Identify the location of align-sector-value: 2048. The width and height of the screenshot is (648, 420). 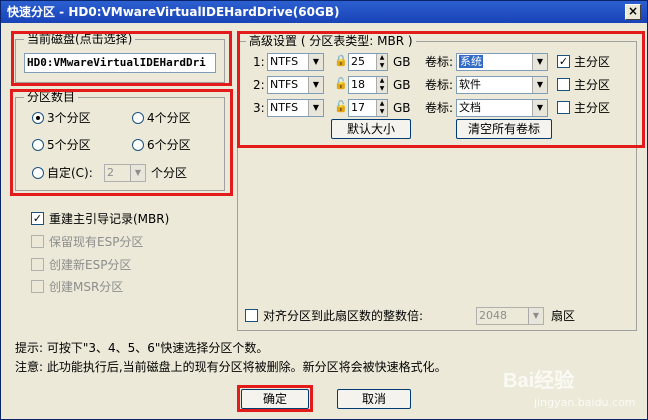
(493, 315).